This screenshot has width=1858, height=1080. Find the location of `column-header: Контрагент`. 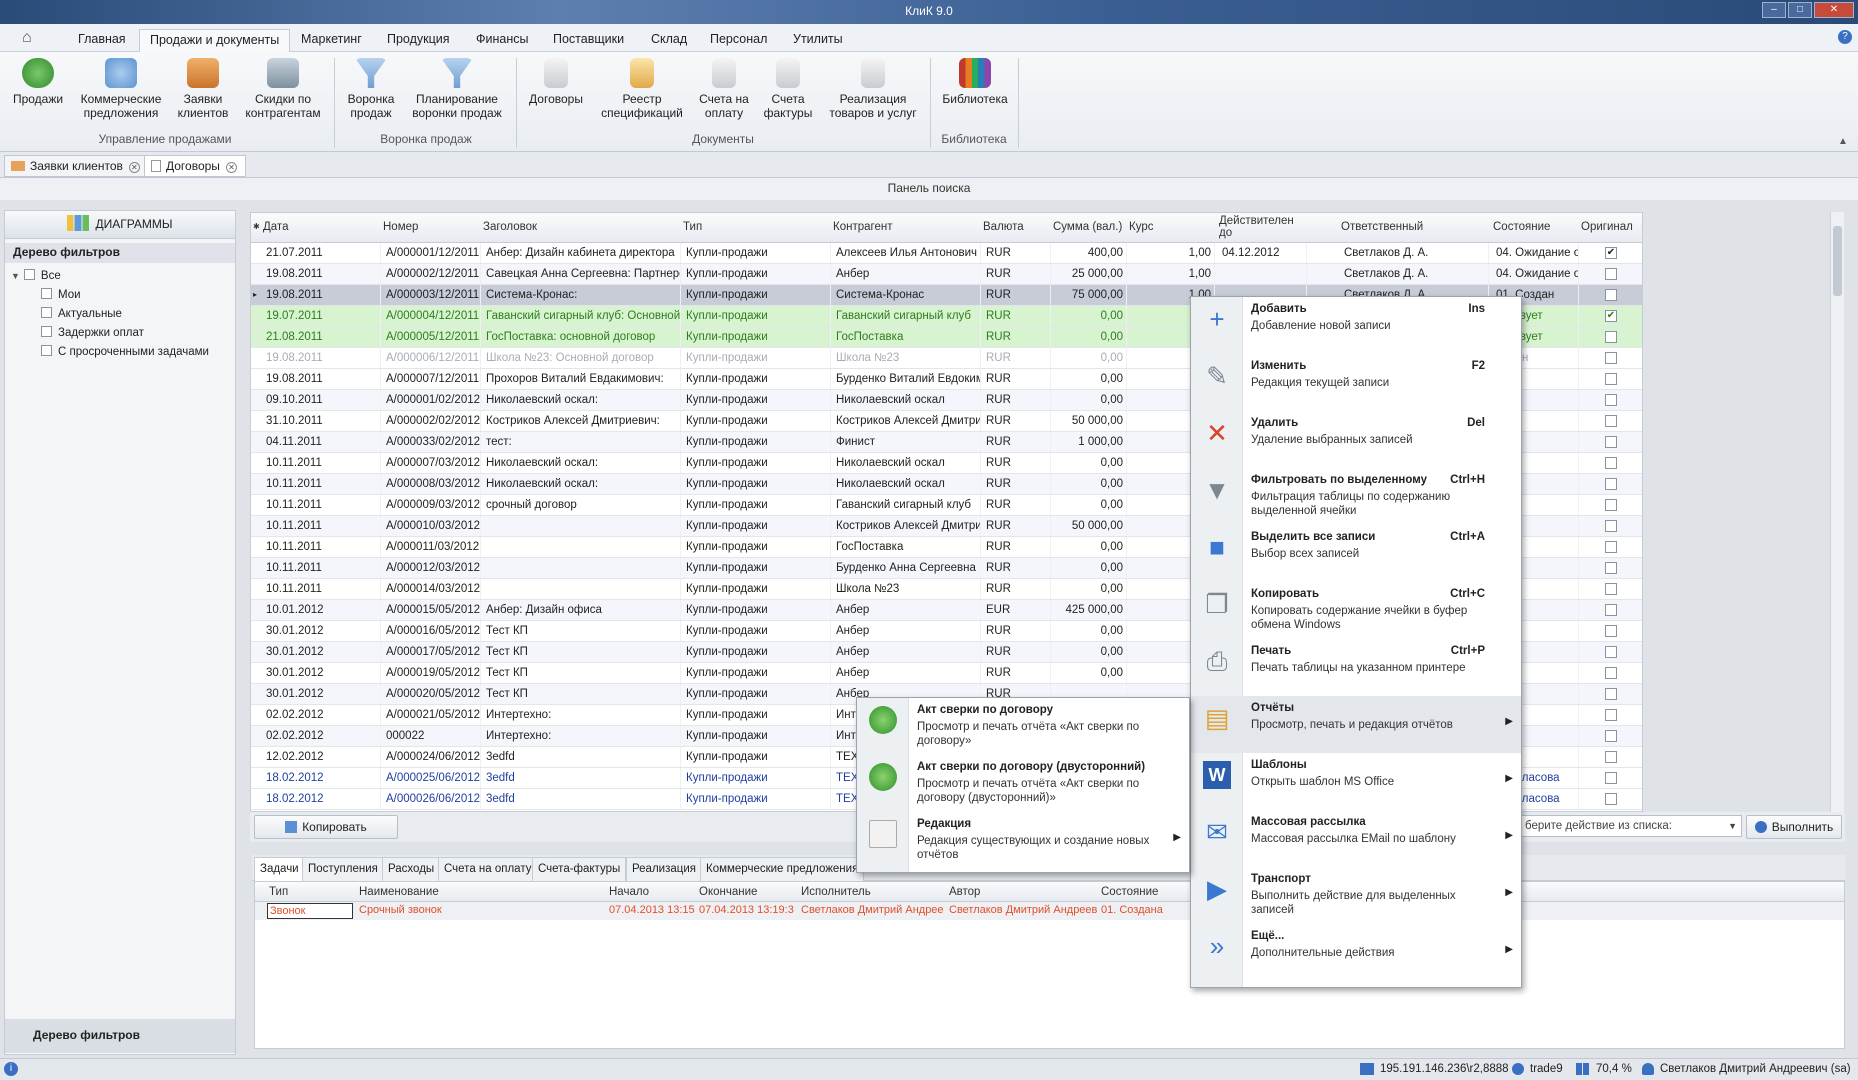

column-header: Контрагент is located at coordinates (907, 227).